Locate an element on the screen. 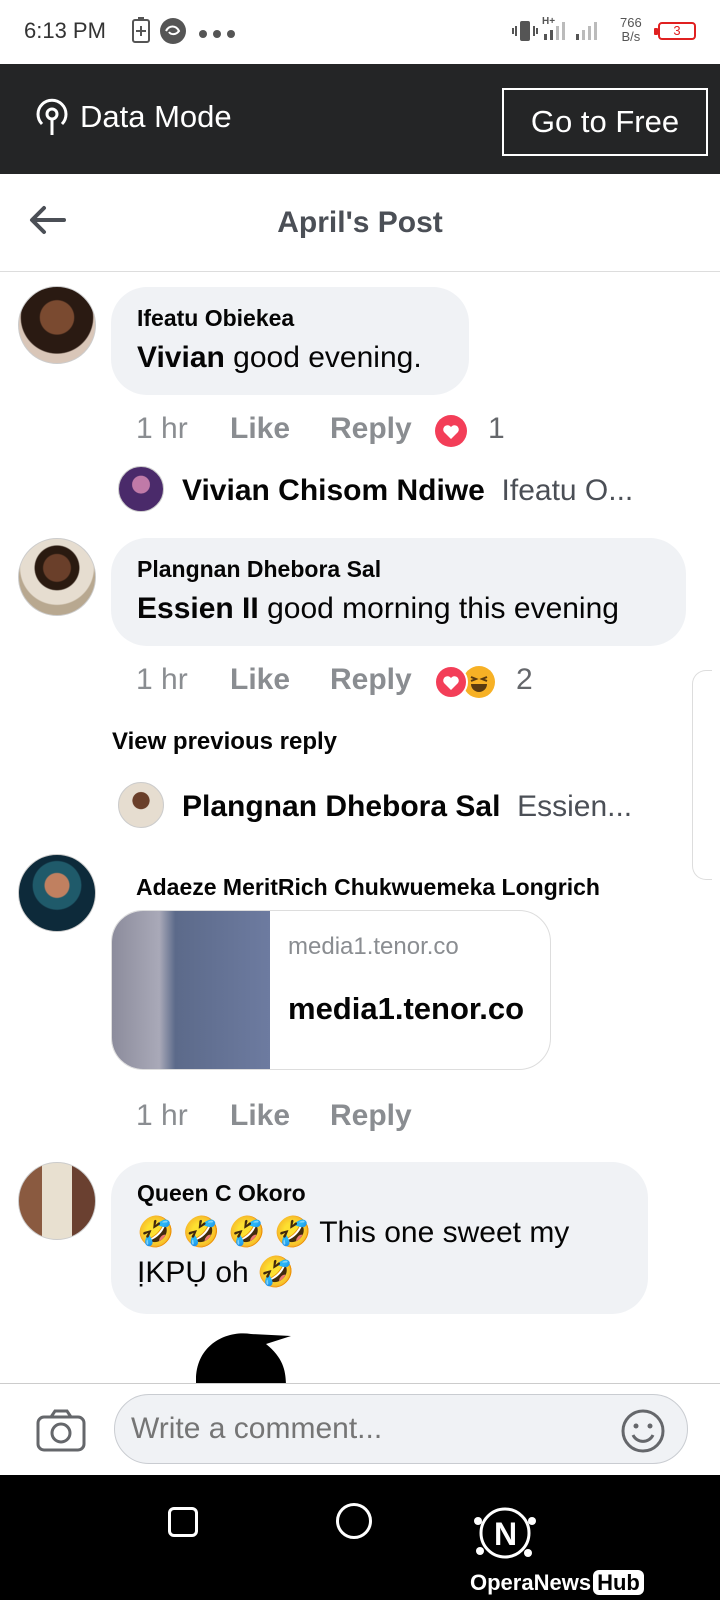 Image resolution: width=720 pixels, height=1600 pixels. comment-bubble: Ifeatu Obiekea Vivian good evening. is located at coordinates (290, 341).